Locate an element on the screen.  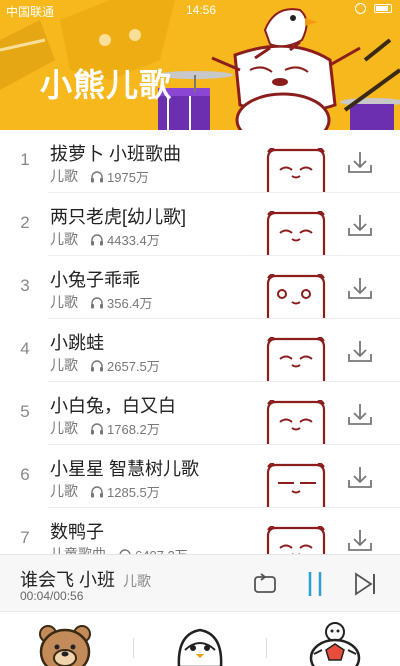
clock: 14:56 is located at coordinates (201, 10).